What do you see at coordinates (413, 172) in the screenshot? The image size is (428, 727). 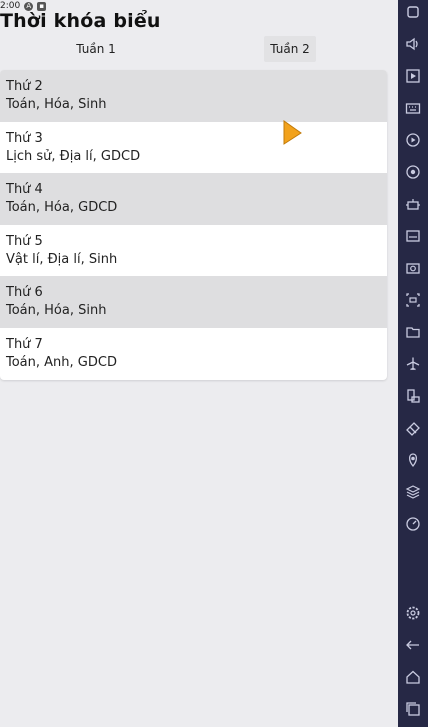 I see `record-icon` at bounding box center [413, 172].